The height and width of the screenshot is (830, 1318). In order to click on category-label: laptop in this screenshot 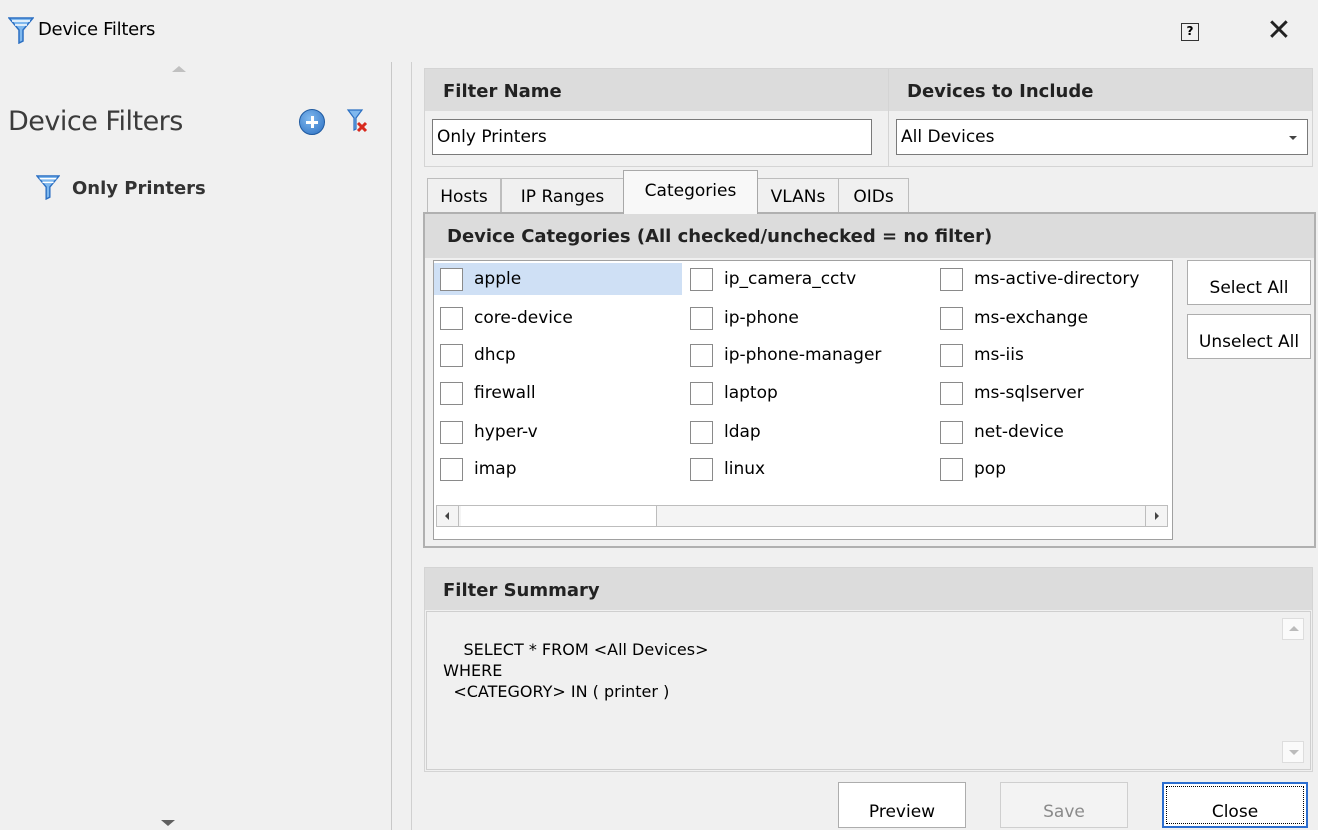, I will do `click(751, 393)`.